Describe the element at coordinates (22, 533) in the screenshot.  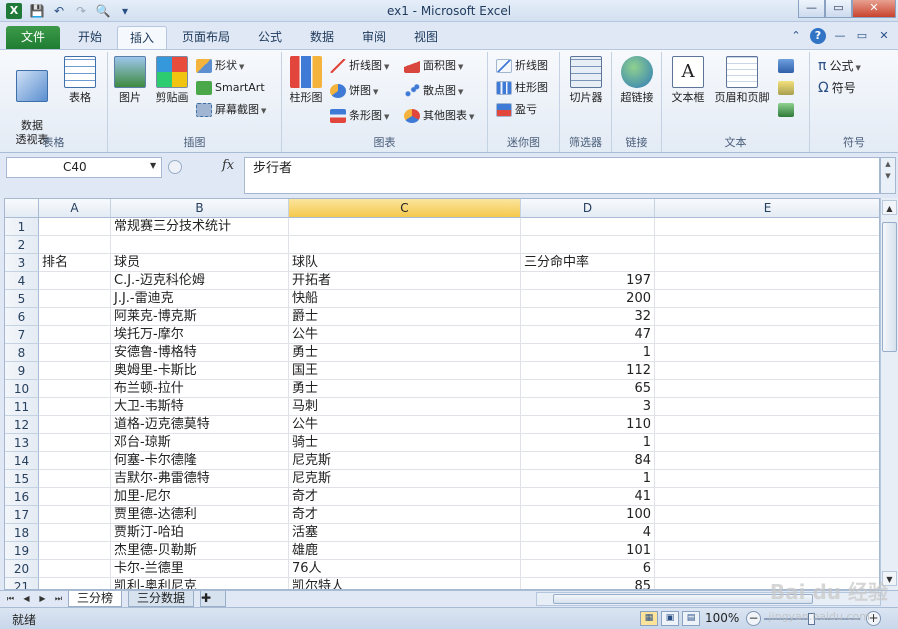
I see `row-header: 18` at that location.